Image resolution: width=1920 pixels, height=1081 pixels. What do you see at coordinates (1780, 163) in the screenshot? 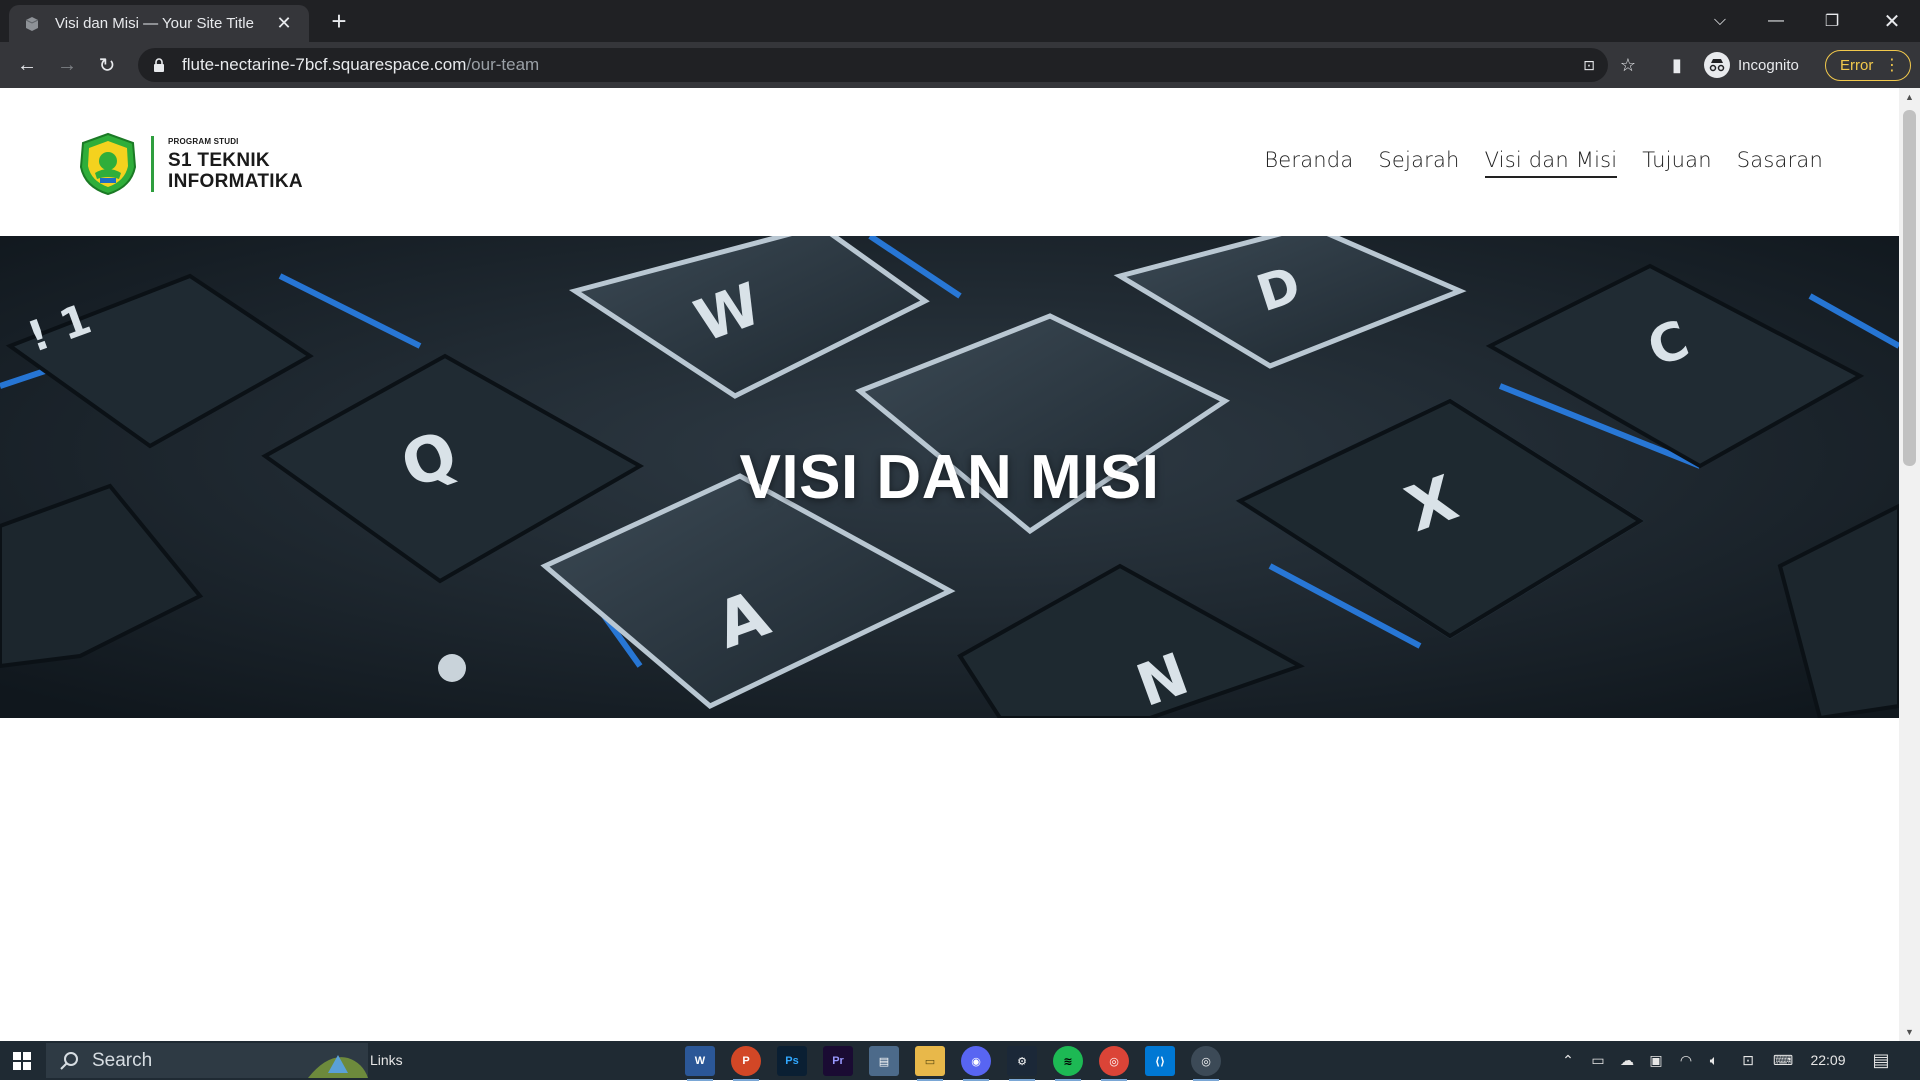
I see `nav-sasaran: Sasaran` at bounding box center [1780, 163].